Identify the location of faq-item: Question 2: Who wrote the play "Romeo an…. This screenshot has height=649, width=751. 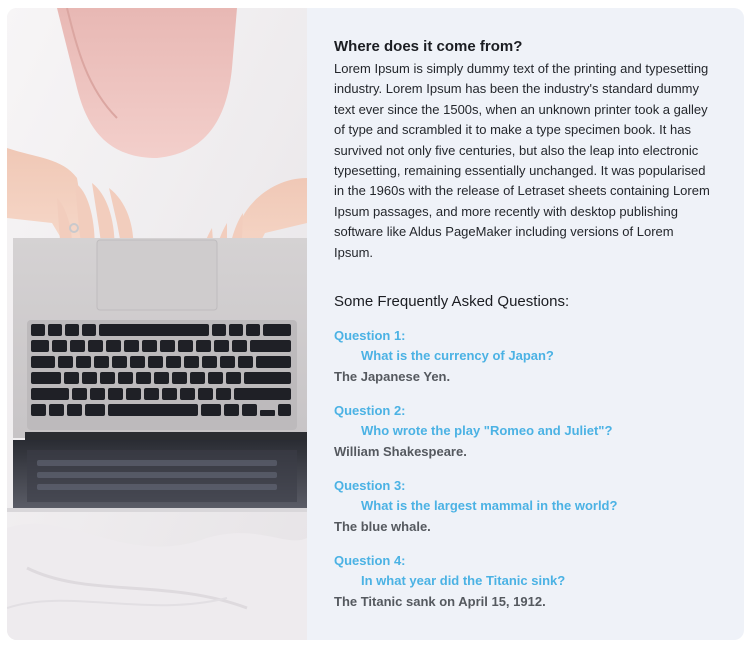
(525, 431).